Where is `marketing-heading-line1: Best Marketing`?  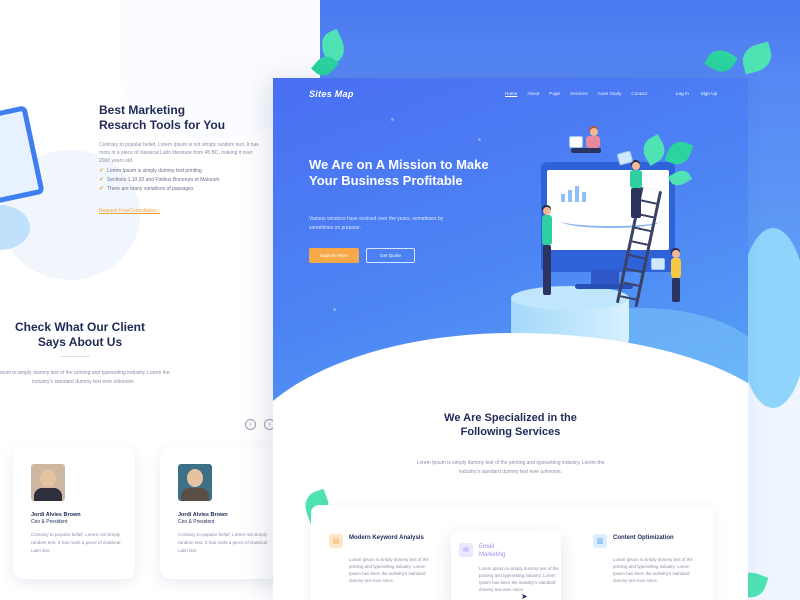
marketing-heading-line1: Best Marketing is located at coordinates (142, 110).